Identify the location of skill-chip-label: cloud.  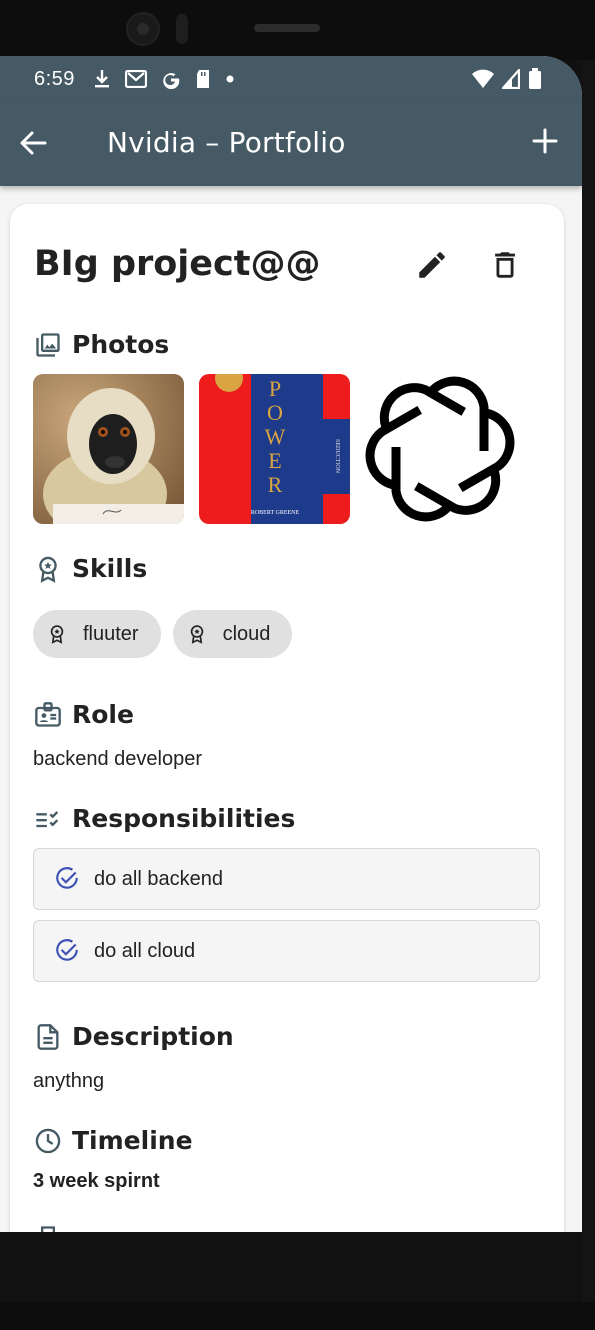
(246, 633).